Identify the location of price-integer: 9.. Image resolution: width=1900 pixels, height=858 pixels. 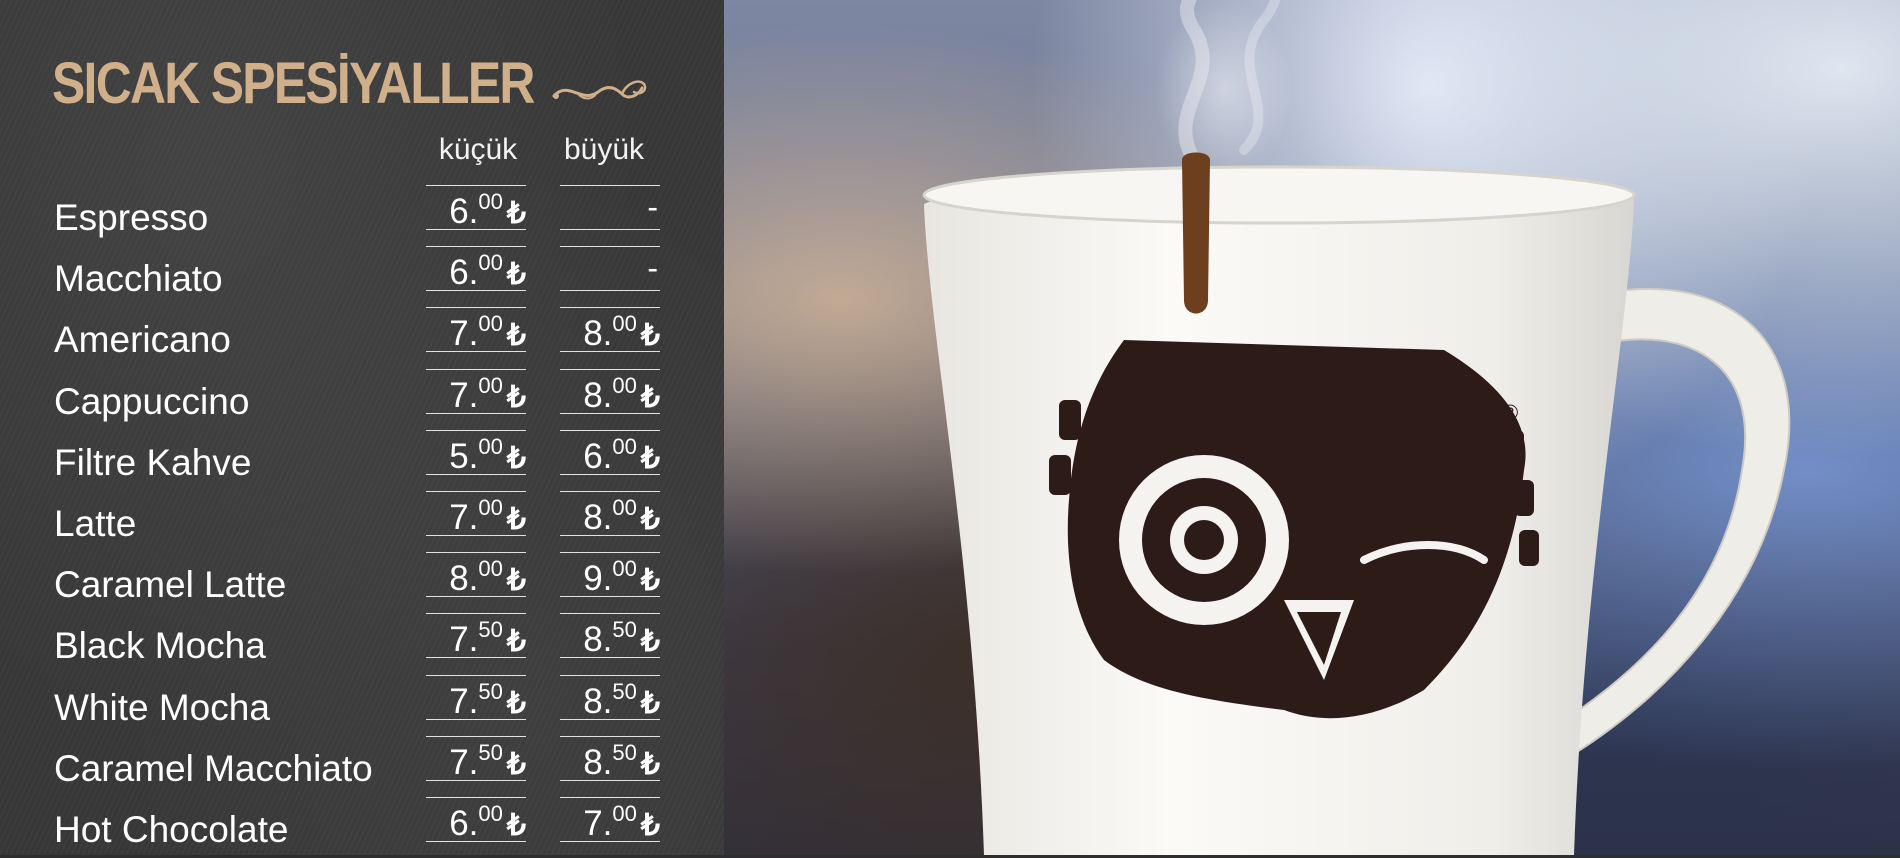
(598, 579).